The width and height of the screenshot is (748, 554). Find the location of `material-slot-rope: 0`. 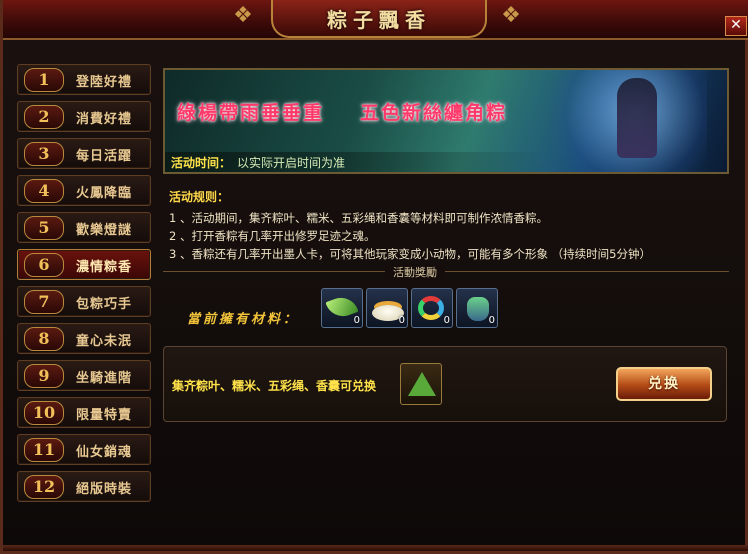

material-slot-rope: 0 is located at coordinates (432, 308).